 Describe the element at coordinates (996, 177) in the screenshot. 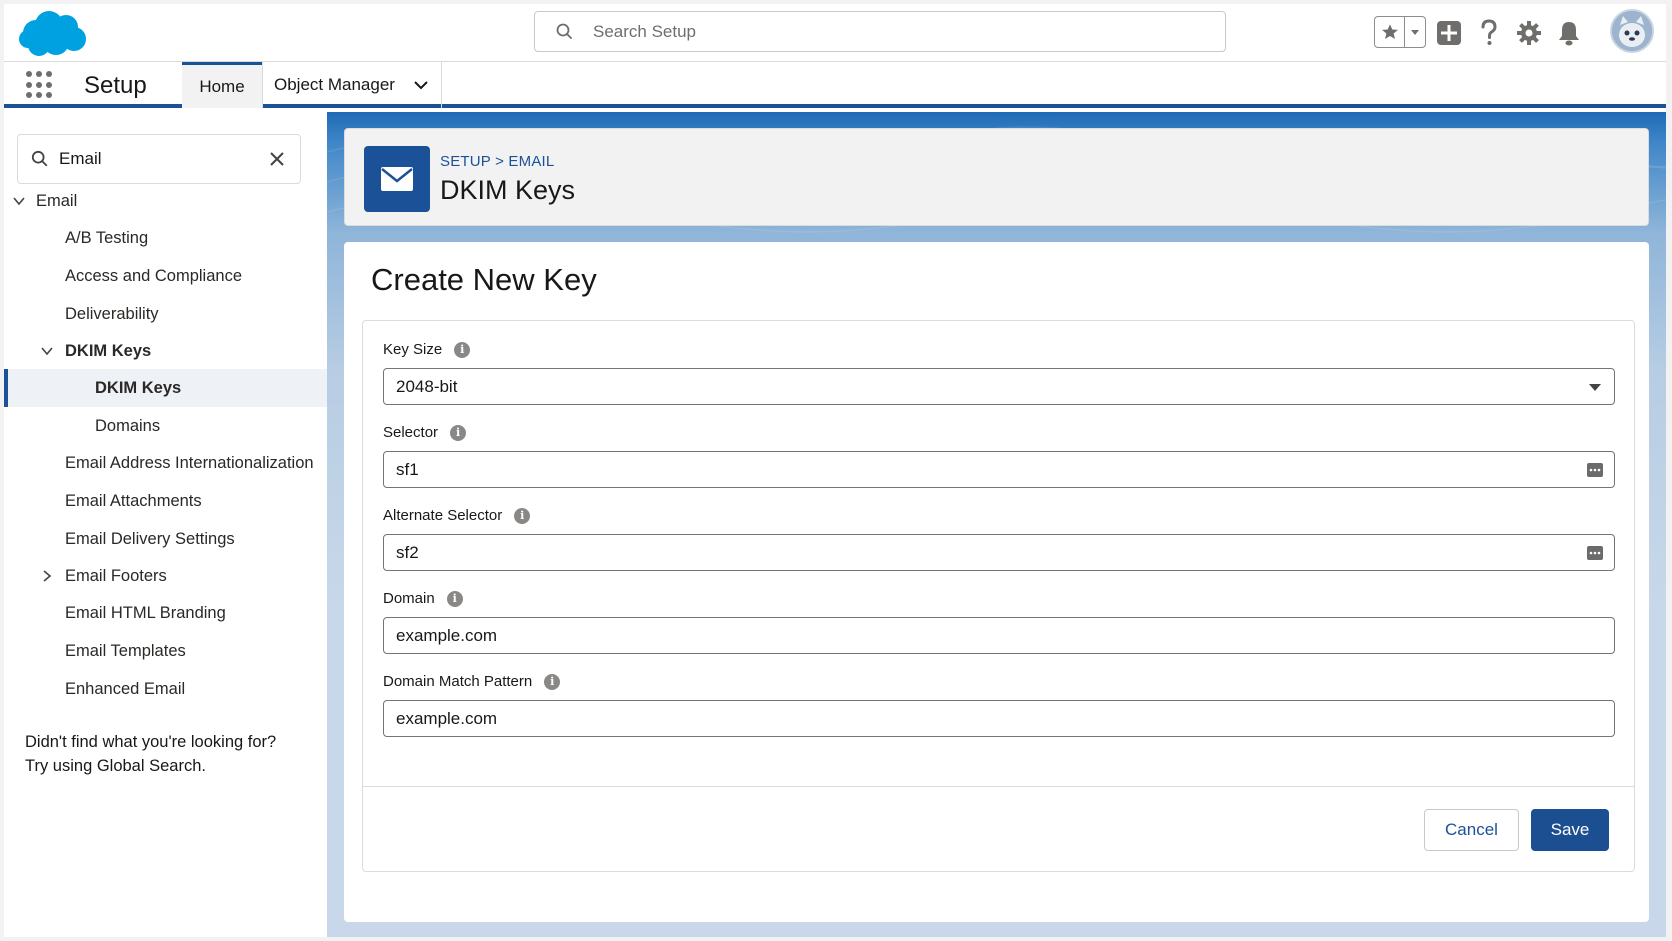

I see `page-header: SETUP > EMAIL DKIM Keys` at that location.